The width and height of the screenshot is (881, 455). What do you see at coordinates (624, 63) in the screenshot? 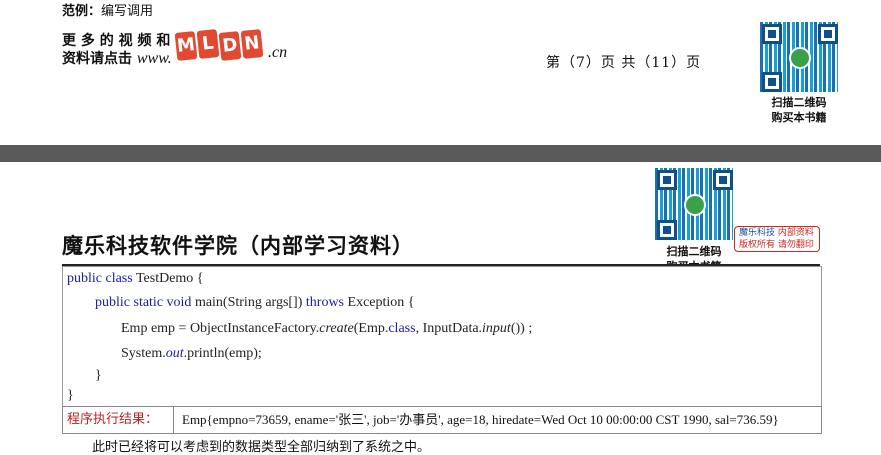
I see `page-number: 第（7）页 共（11）页` at bounding box center [624, 63].